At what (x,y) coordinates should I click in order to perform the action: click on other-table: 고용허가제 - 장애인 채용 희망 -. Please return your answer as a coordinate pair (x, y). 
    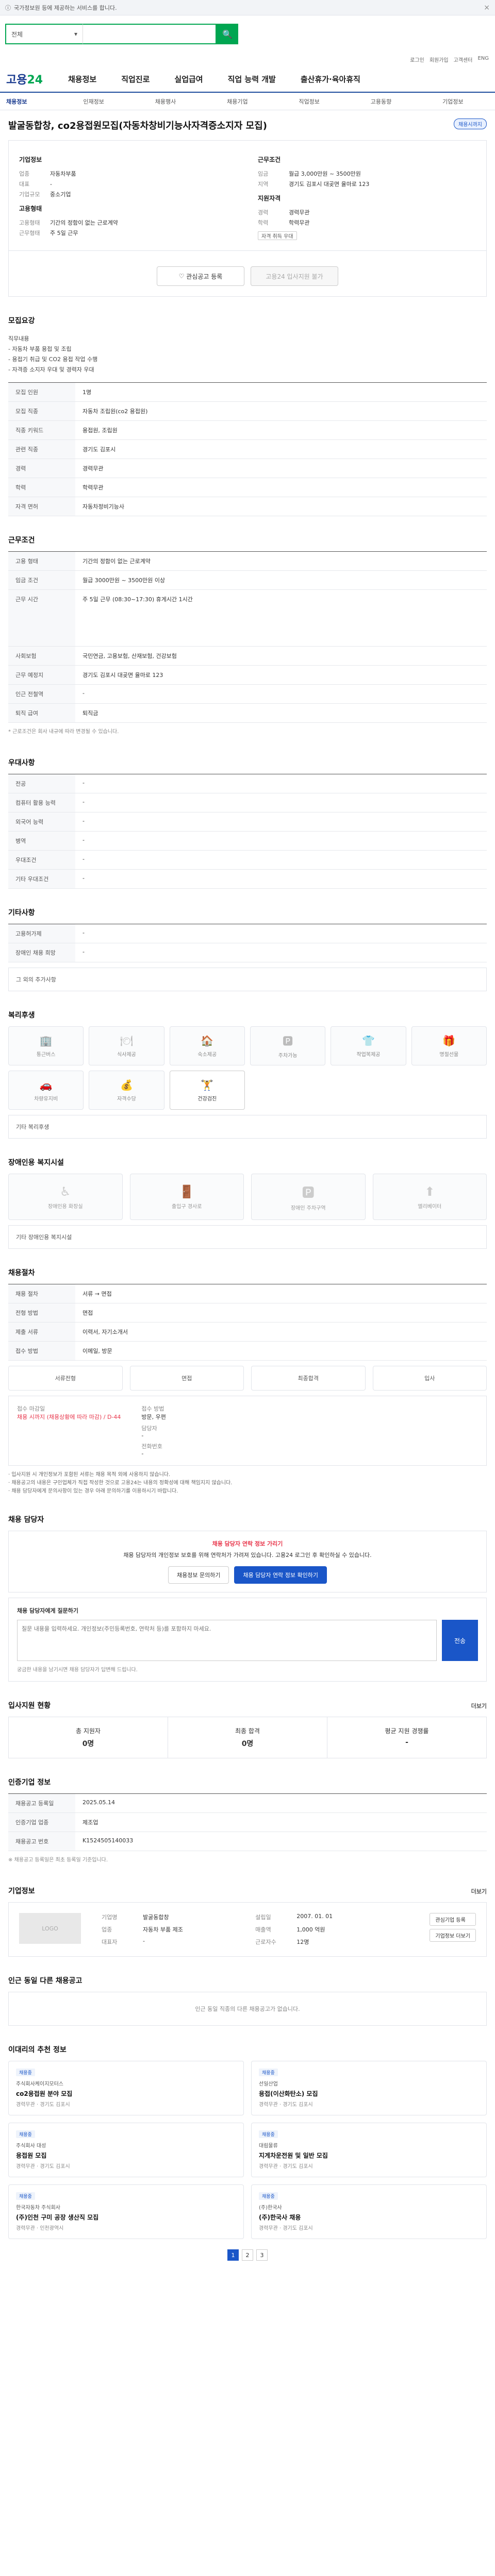
    Looking at the image, I should click on (247, 943).